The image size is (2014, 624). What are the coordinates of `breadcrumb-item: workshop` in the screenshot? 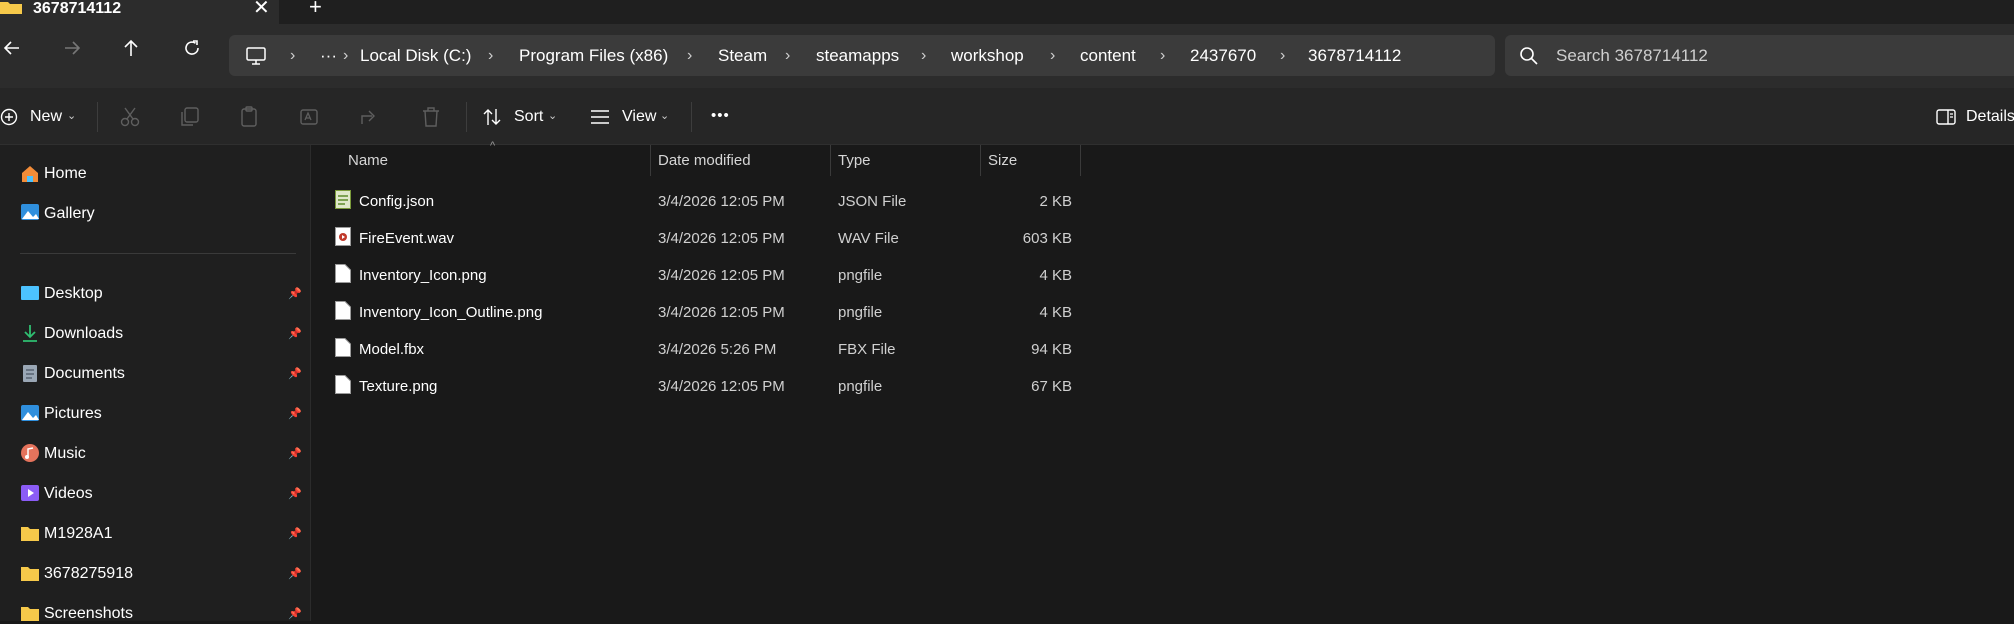 It's located at (987, 56).